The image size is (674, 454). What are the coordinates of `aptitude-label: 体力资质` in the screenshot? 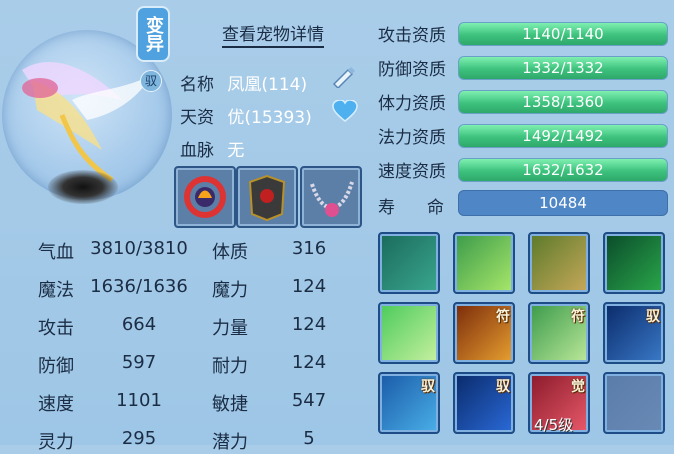 It's located at (412, 104).